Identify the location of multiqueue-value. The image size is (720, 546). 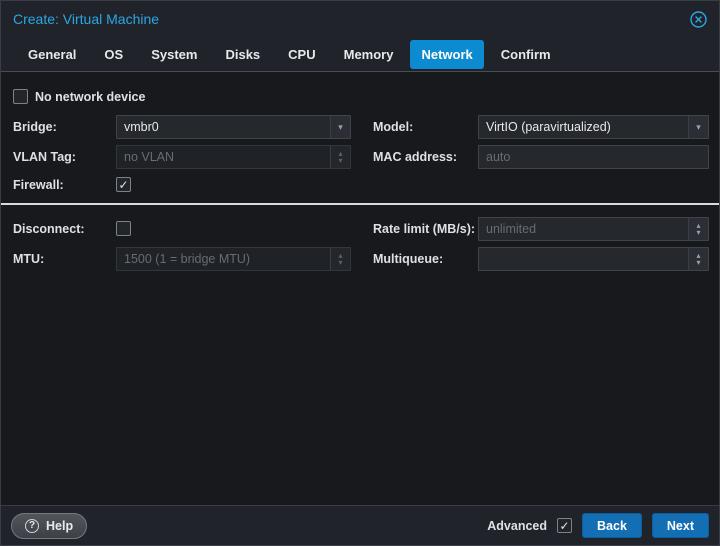
(583, 259).